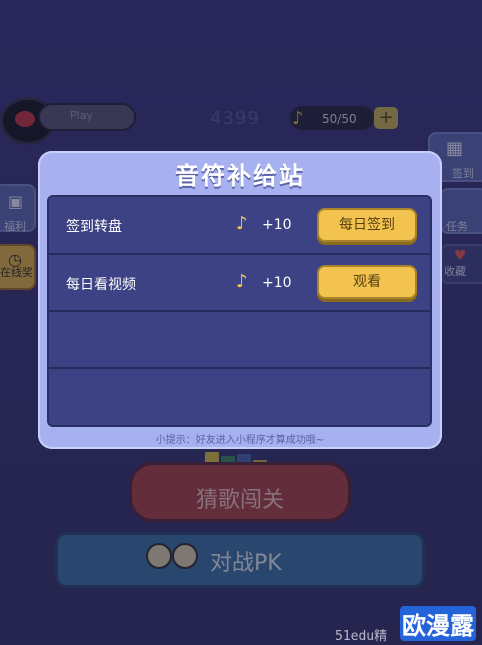 Image resolution: width=482 pixels, height=645 pixels. What do you see at coordinates (367, 282) in the screenshot?
I see `watch-video-button: 观看` at bounding box center [367, 282].